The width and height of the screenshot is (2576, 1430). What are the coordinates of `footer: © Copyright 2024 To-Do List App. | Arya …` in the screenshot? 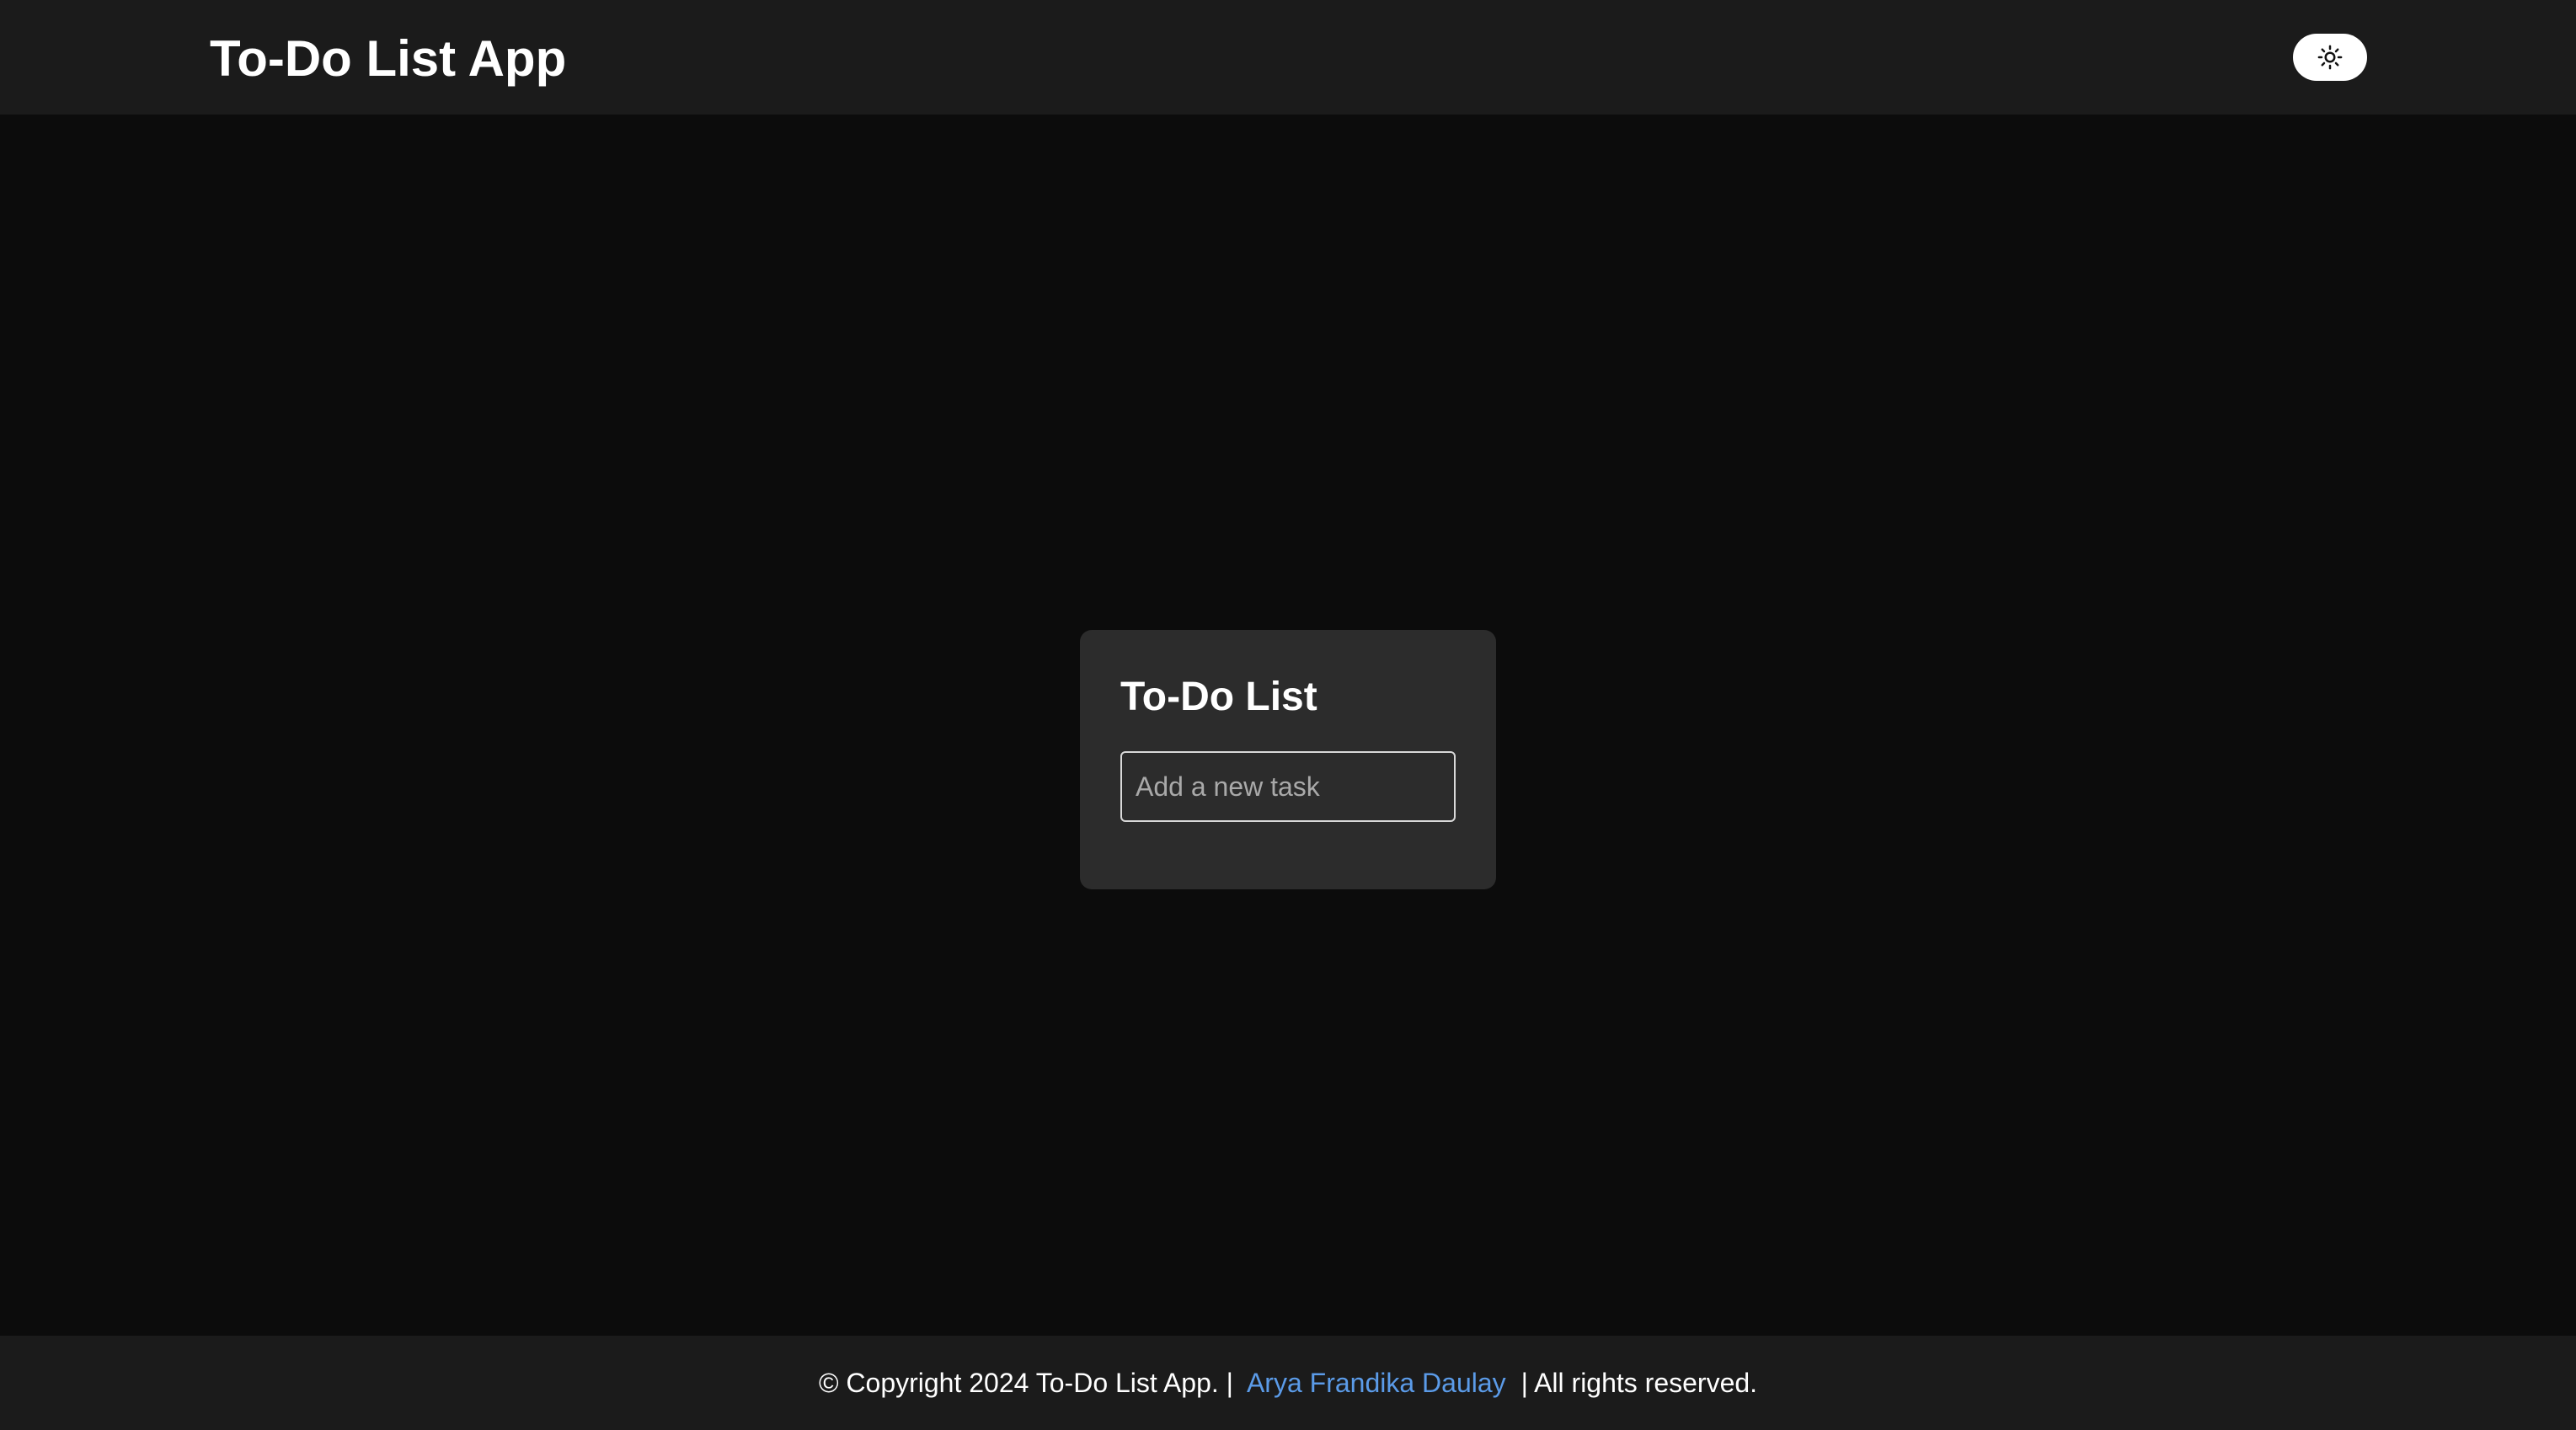 It's located at (1288, 1383).